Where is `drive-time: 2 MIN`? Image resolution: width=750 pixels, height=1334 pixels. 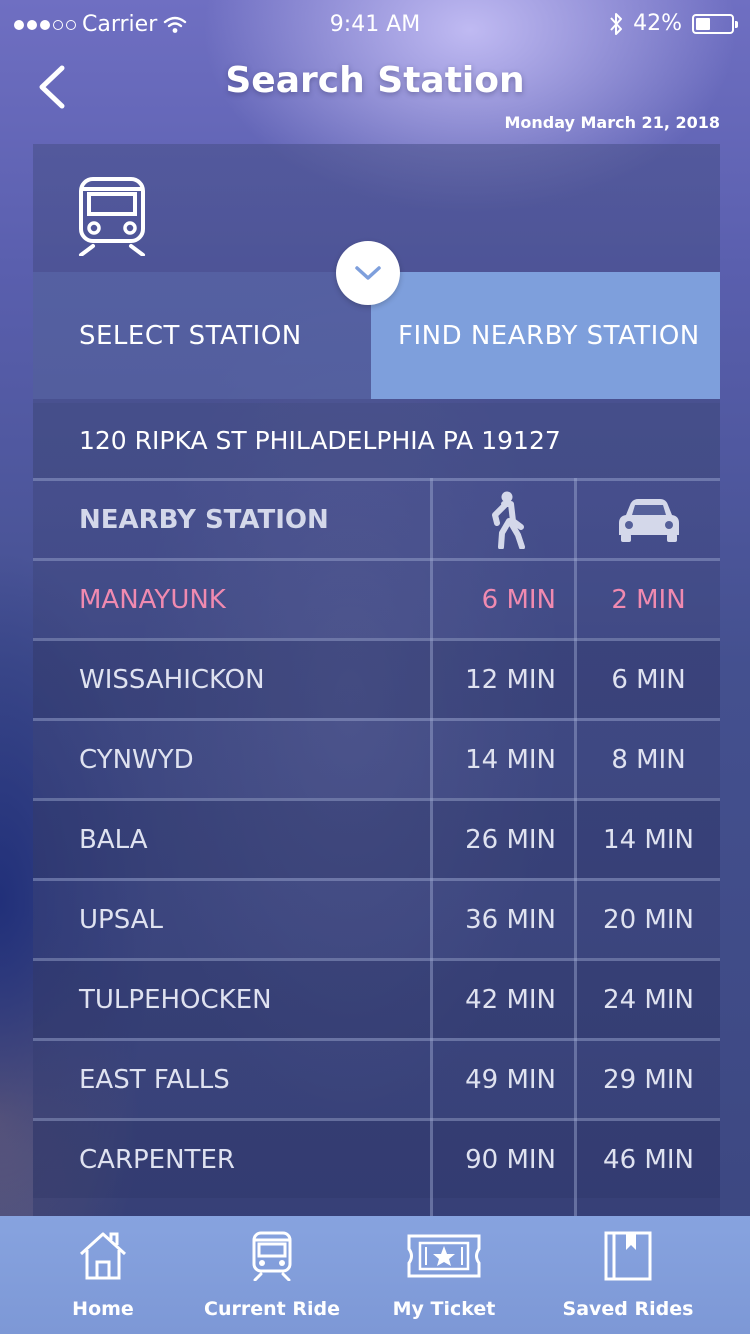
drive-time: 2 MIN is located at coordinates (648, 599).